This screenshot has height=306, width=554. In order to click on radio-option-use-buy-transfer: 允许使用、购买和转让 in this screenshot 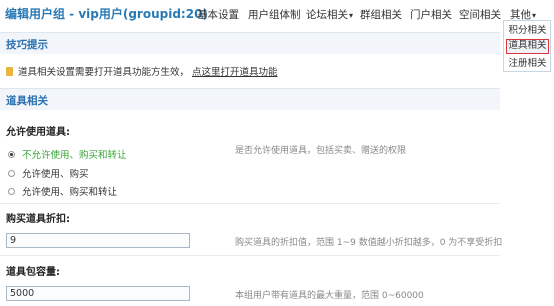, I will do `click(62, 191)`.